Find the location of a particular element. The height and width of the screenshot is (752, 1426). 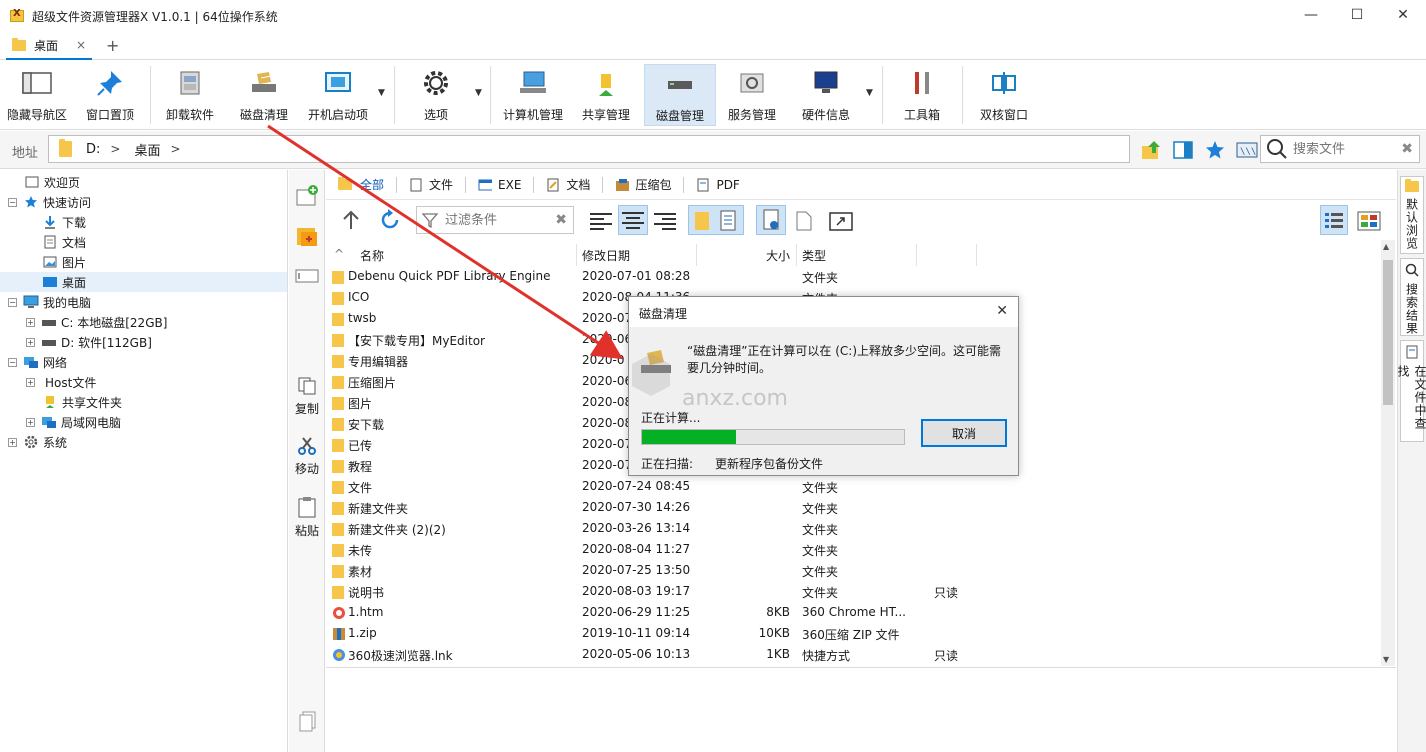

options-dropdown-icon: ▼ is located at coordinates (478, 93).